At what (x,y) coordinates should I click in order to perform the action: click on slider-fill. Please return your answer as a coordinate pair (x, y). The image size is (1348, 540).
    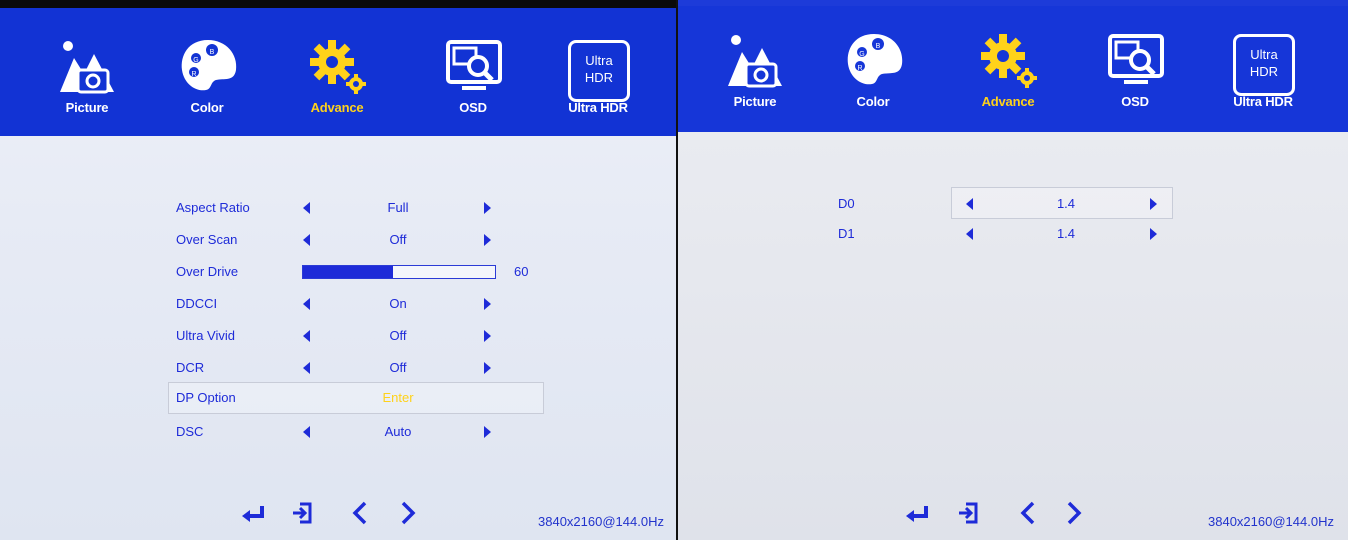
    Looking at the image, I should click on (348, 272).